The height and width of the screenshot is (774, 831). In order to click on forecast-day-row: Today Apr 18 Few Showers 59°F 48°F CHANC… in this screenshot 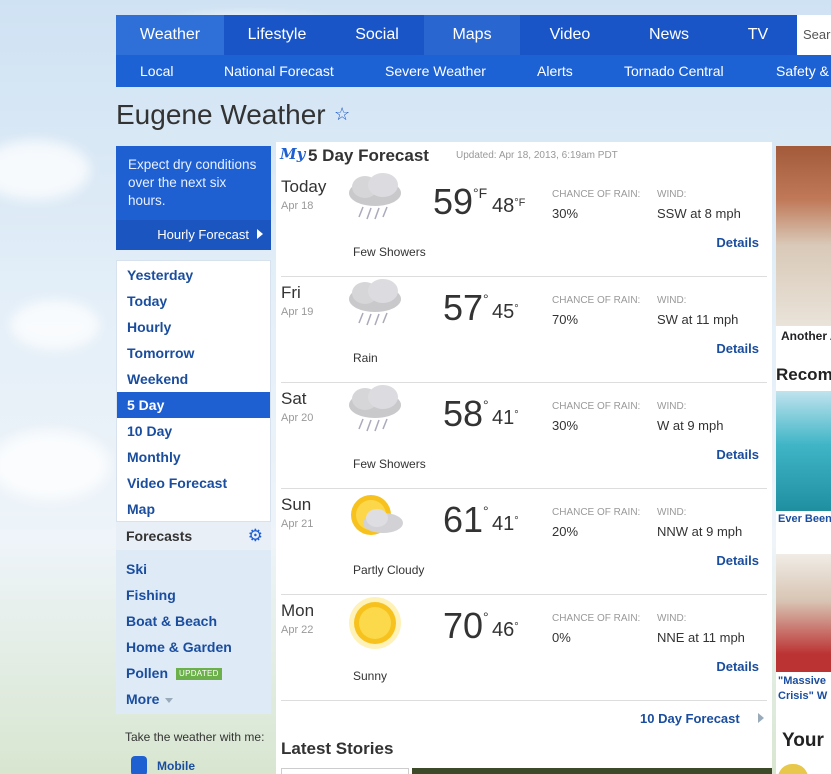, I will do `click(524, 224)`.